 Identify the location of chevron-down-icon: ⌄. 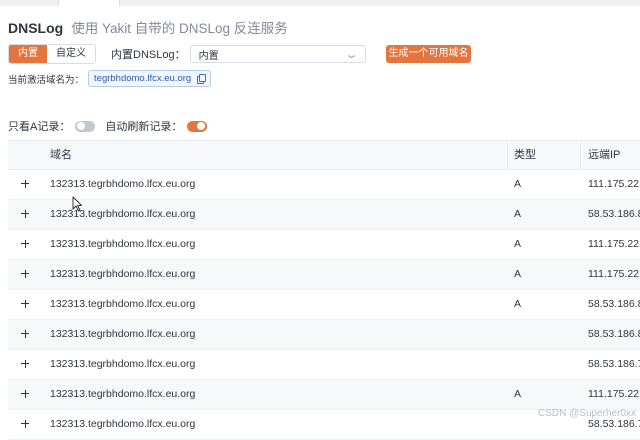
(352, 54).